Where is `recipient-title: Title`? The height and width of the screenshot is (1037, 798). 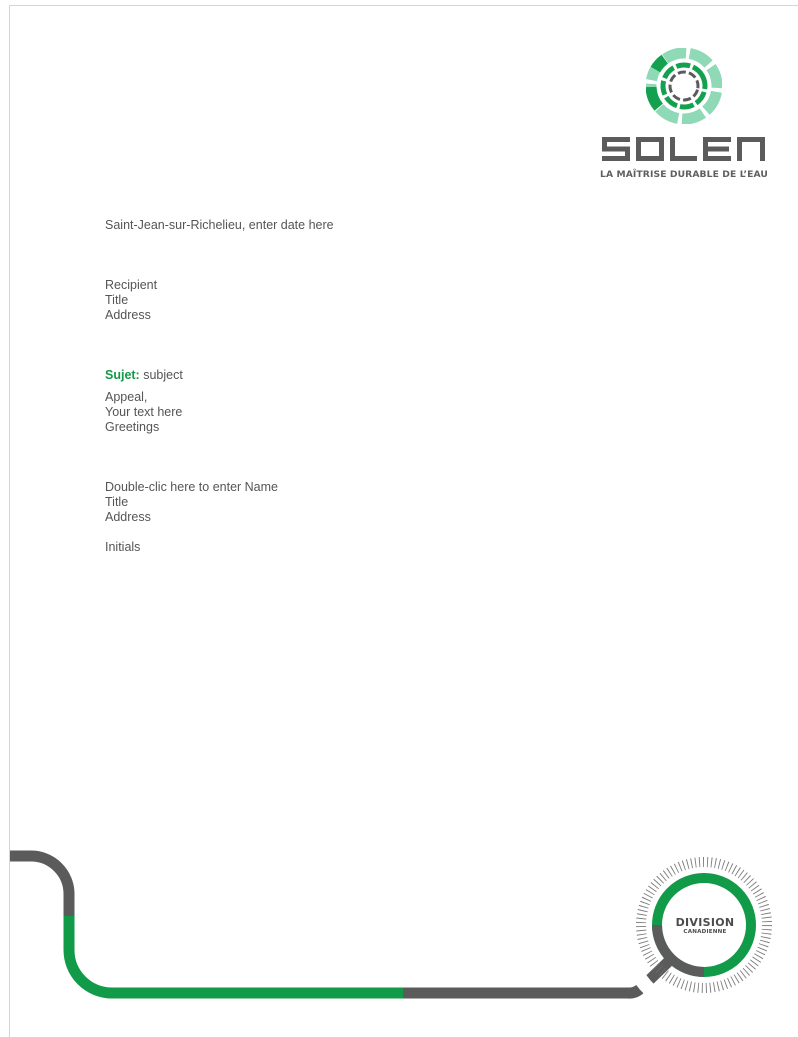
recipient-title: Title is located at coordinates (345, 300).